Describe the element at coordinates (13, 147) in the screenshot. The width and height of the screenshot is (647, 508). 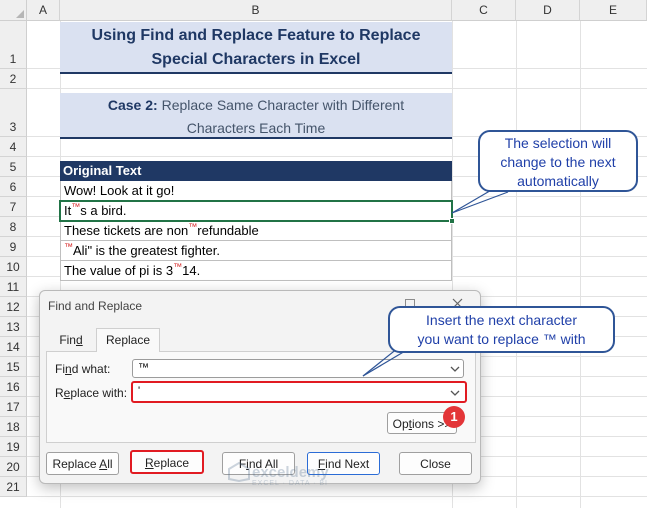
I see `row-header: 4` at that location.